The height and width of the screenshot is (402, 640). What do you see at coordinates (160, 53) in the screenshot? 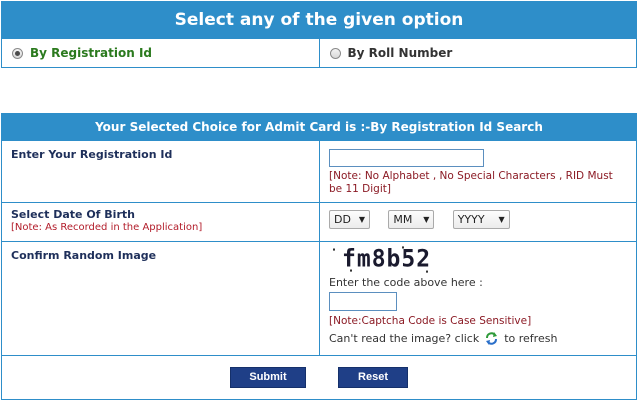
I see `option-by-registration-id: By Registration Id` at bounding box center [160, 53].